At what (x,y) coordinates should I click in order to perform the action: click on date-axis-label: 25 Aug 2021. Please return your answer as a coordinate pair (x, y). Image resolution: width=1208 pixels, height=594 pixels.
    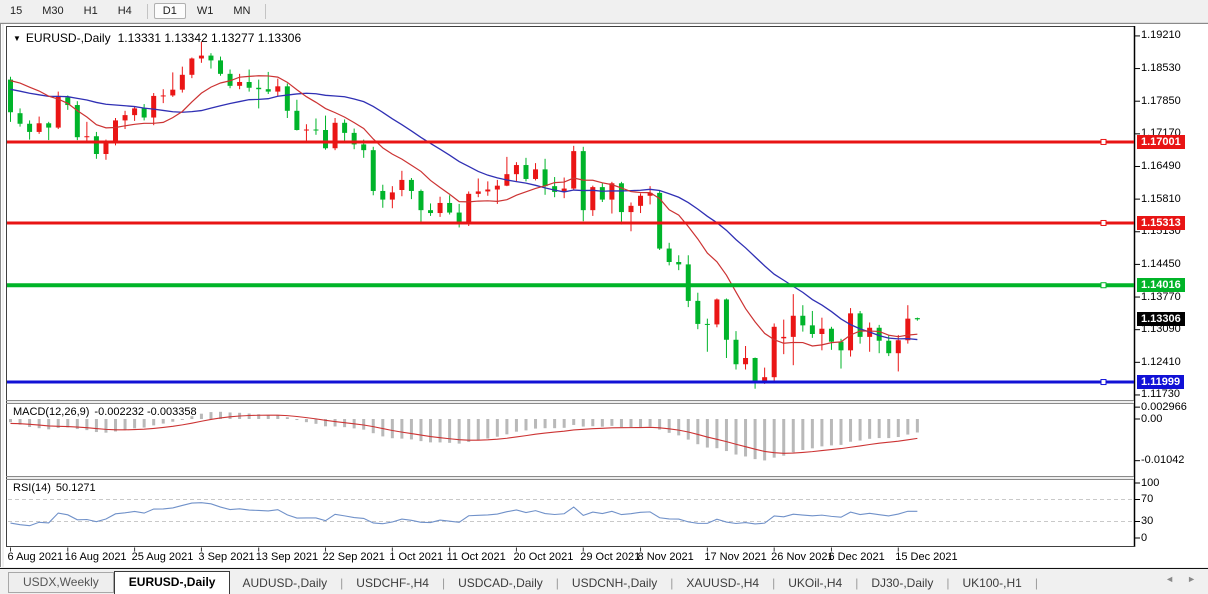
    Looking at the image, I should click on (162, 557).